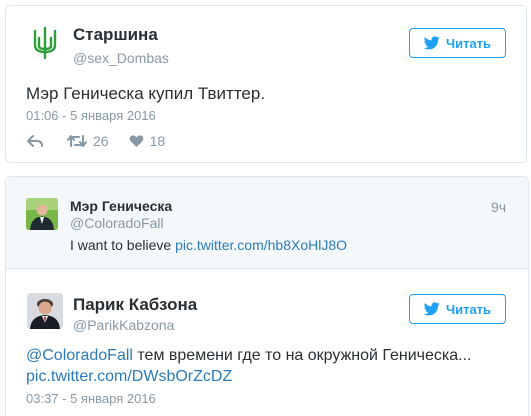 This screenshot has width=531, height=416. What do you see at coordinates (101, 141) in the screenshot?
I see `retweet-count: 26` at bounding box center [101, 141].